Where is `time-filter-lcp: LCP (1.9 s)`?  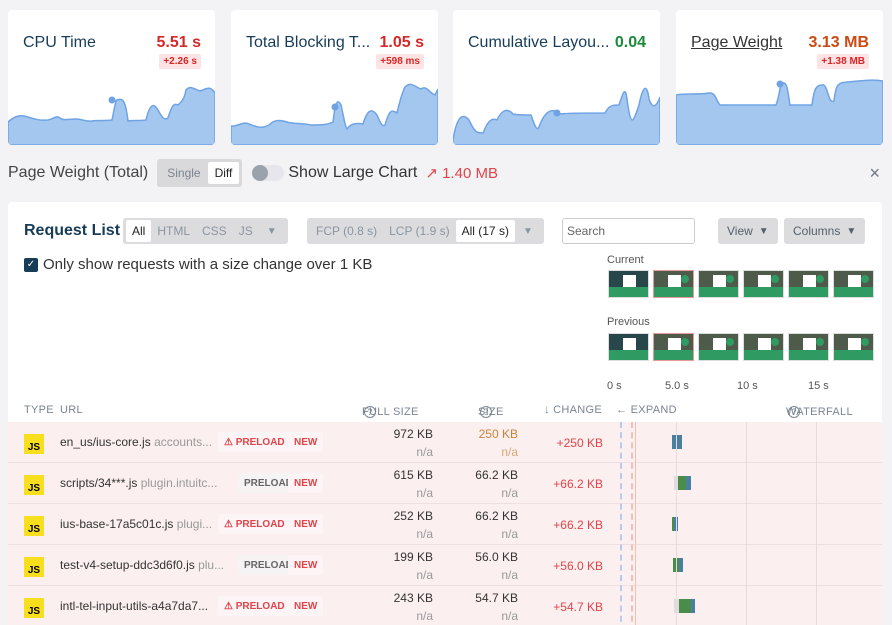
time-filter-lcp: LCP (1.9 s) is located at coordinates (419, 231).